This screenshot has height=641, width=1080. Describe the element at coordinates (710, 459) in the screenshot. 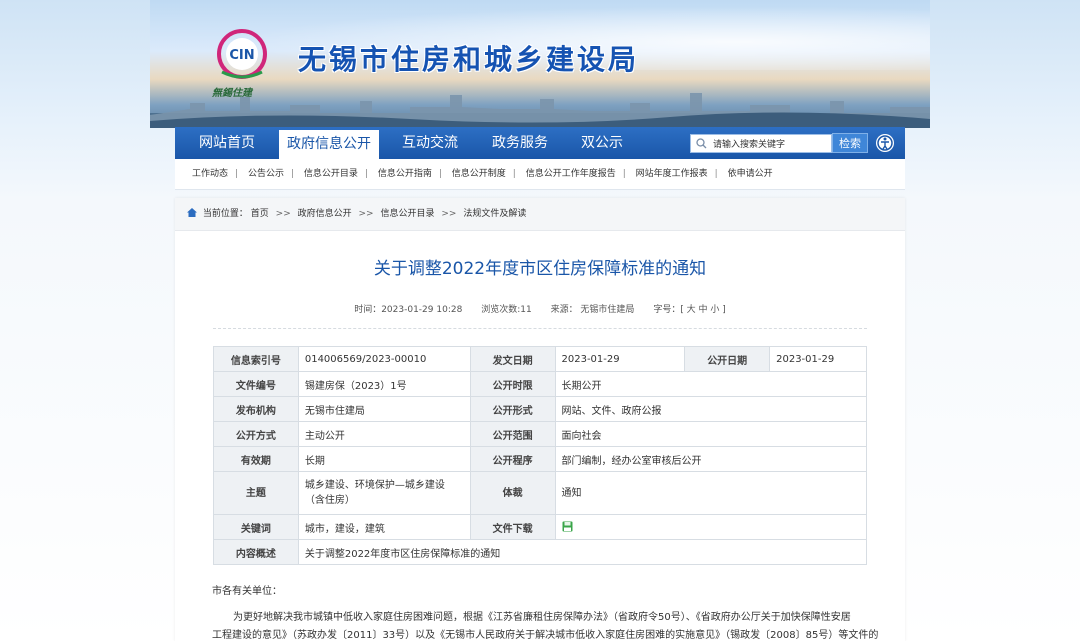

I see `table-value: 部门编制，经办公室审核后公开` at that location.